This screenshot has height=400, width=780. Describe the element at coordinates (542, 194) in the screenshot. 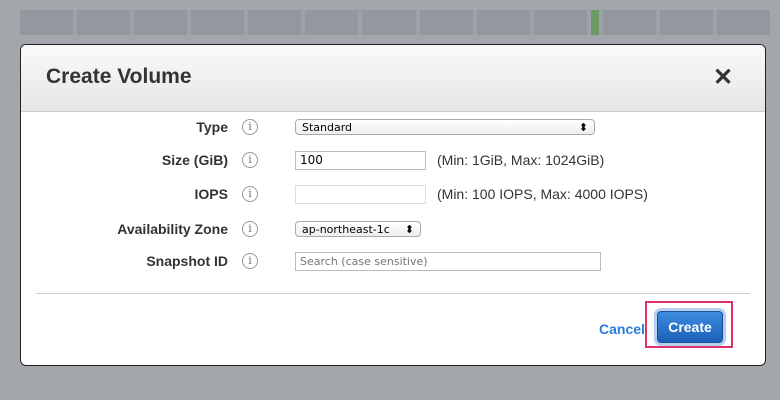

I see `iops-hint: (Min: 100 IOPS, Max: 4000 IOPS)` at that location.